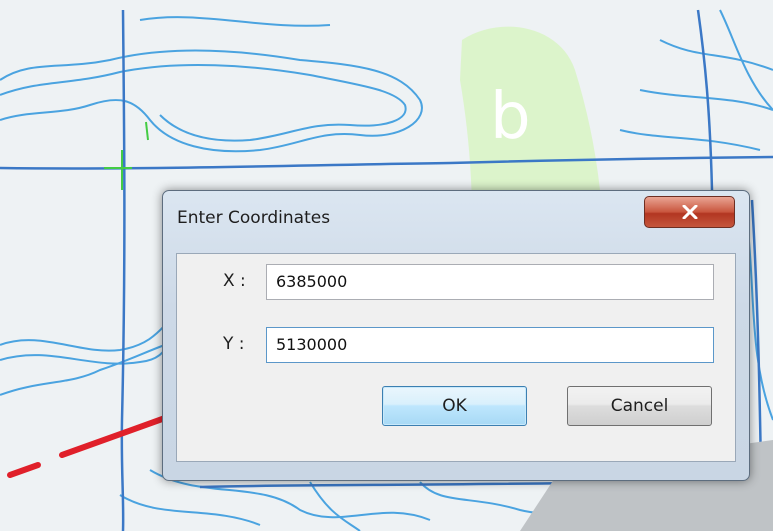  What do you see at coordinates (454, 406) in the screenshot?
I see `ok-button: OK` at bounding box center [454, 406].